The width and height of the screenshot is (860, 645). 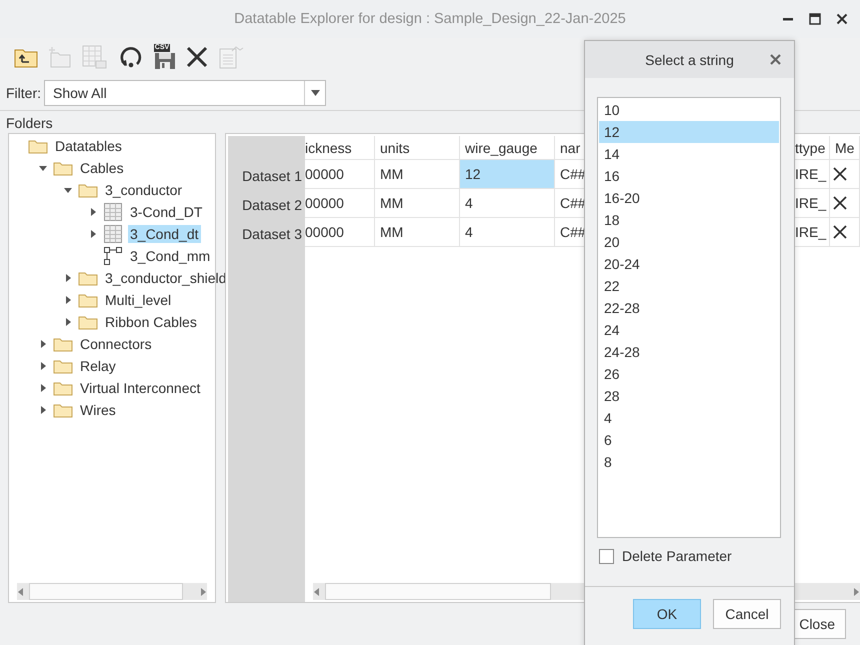 I want to click on tree-item: Ribbon Cables, so click(x=151, y=322).